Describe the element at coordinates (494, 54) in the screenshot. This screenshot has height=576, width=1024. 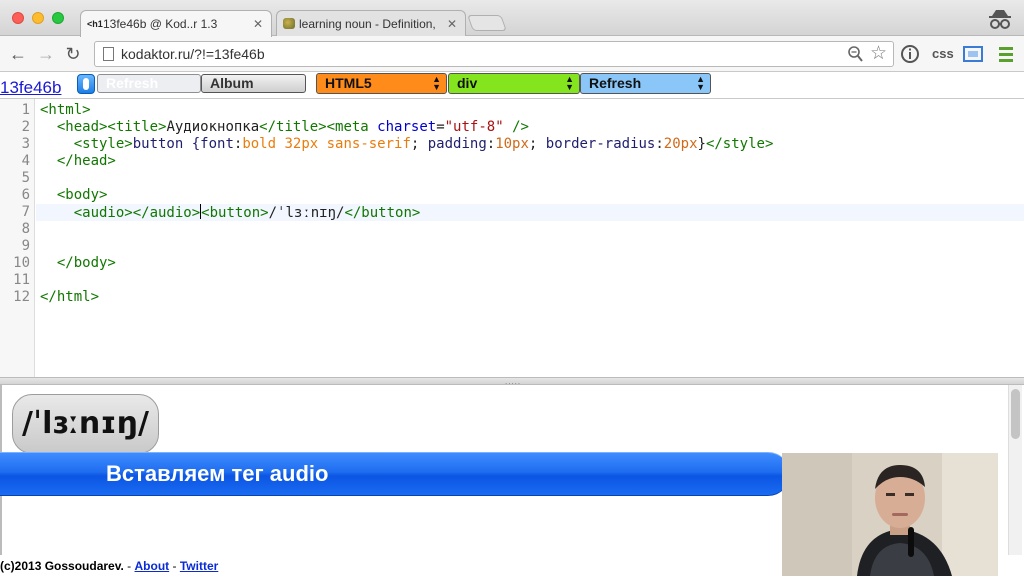
I see `address-bar: kodaktor.ru/?!=13fe46b ☆` at that location.